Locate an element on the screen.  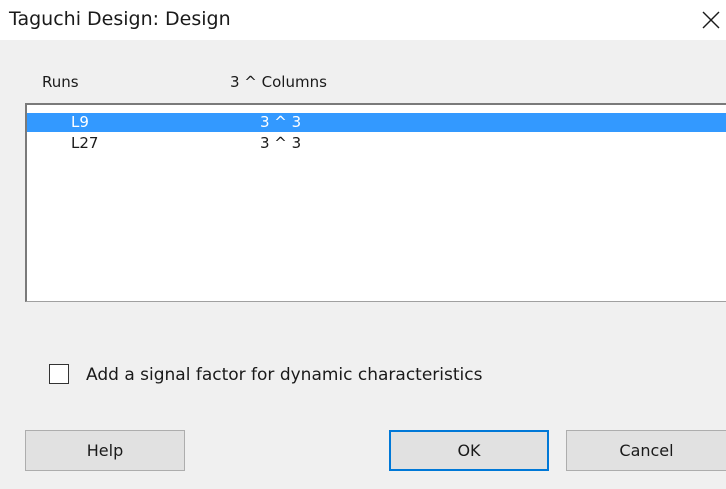
ok-button-label: OK is located at coordinates (469, 450).